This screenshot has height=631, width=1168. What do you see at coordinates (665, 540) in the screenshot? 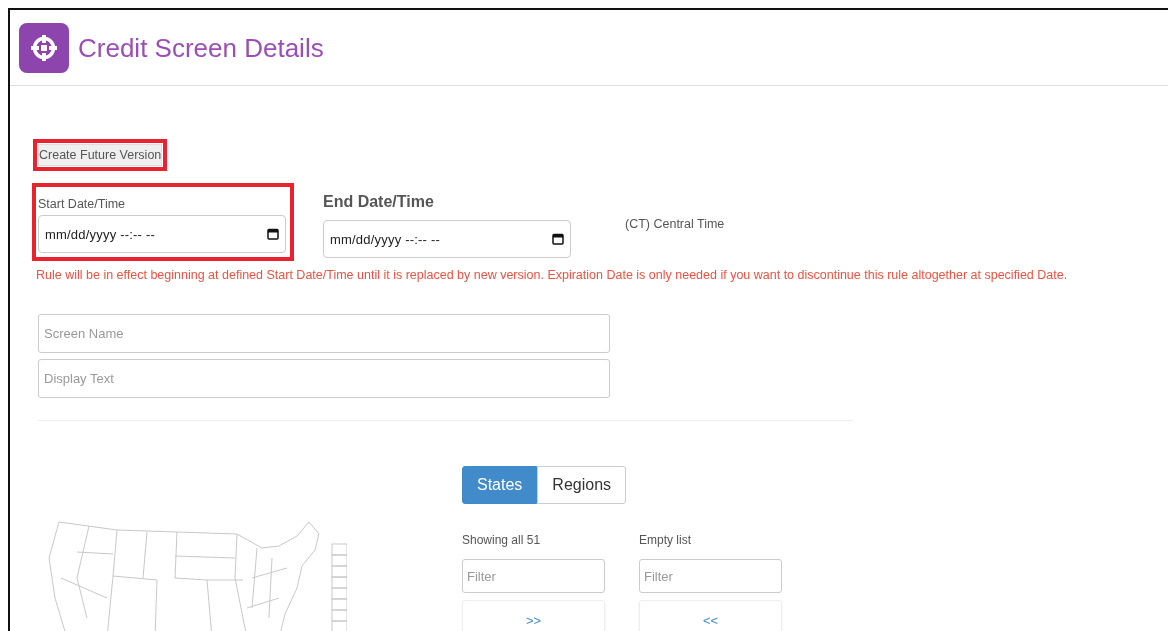
I see `list-caption: Empty list` at bounding box center [665, 540].